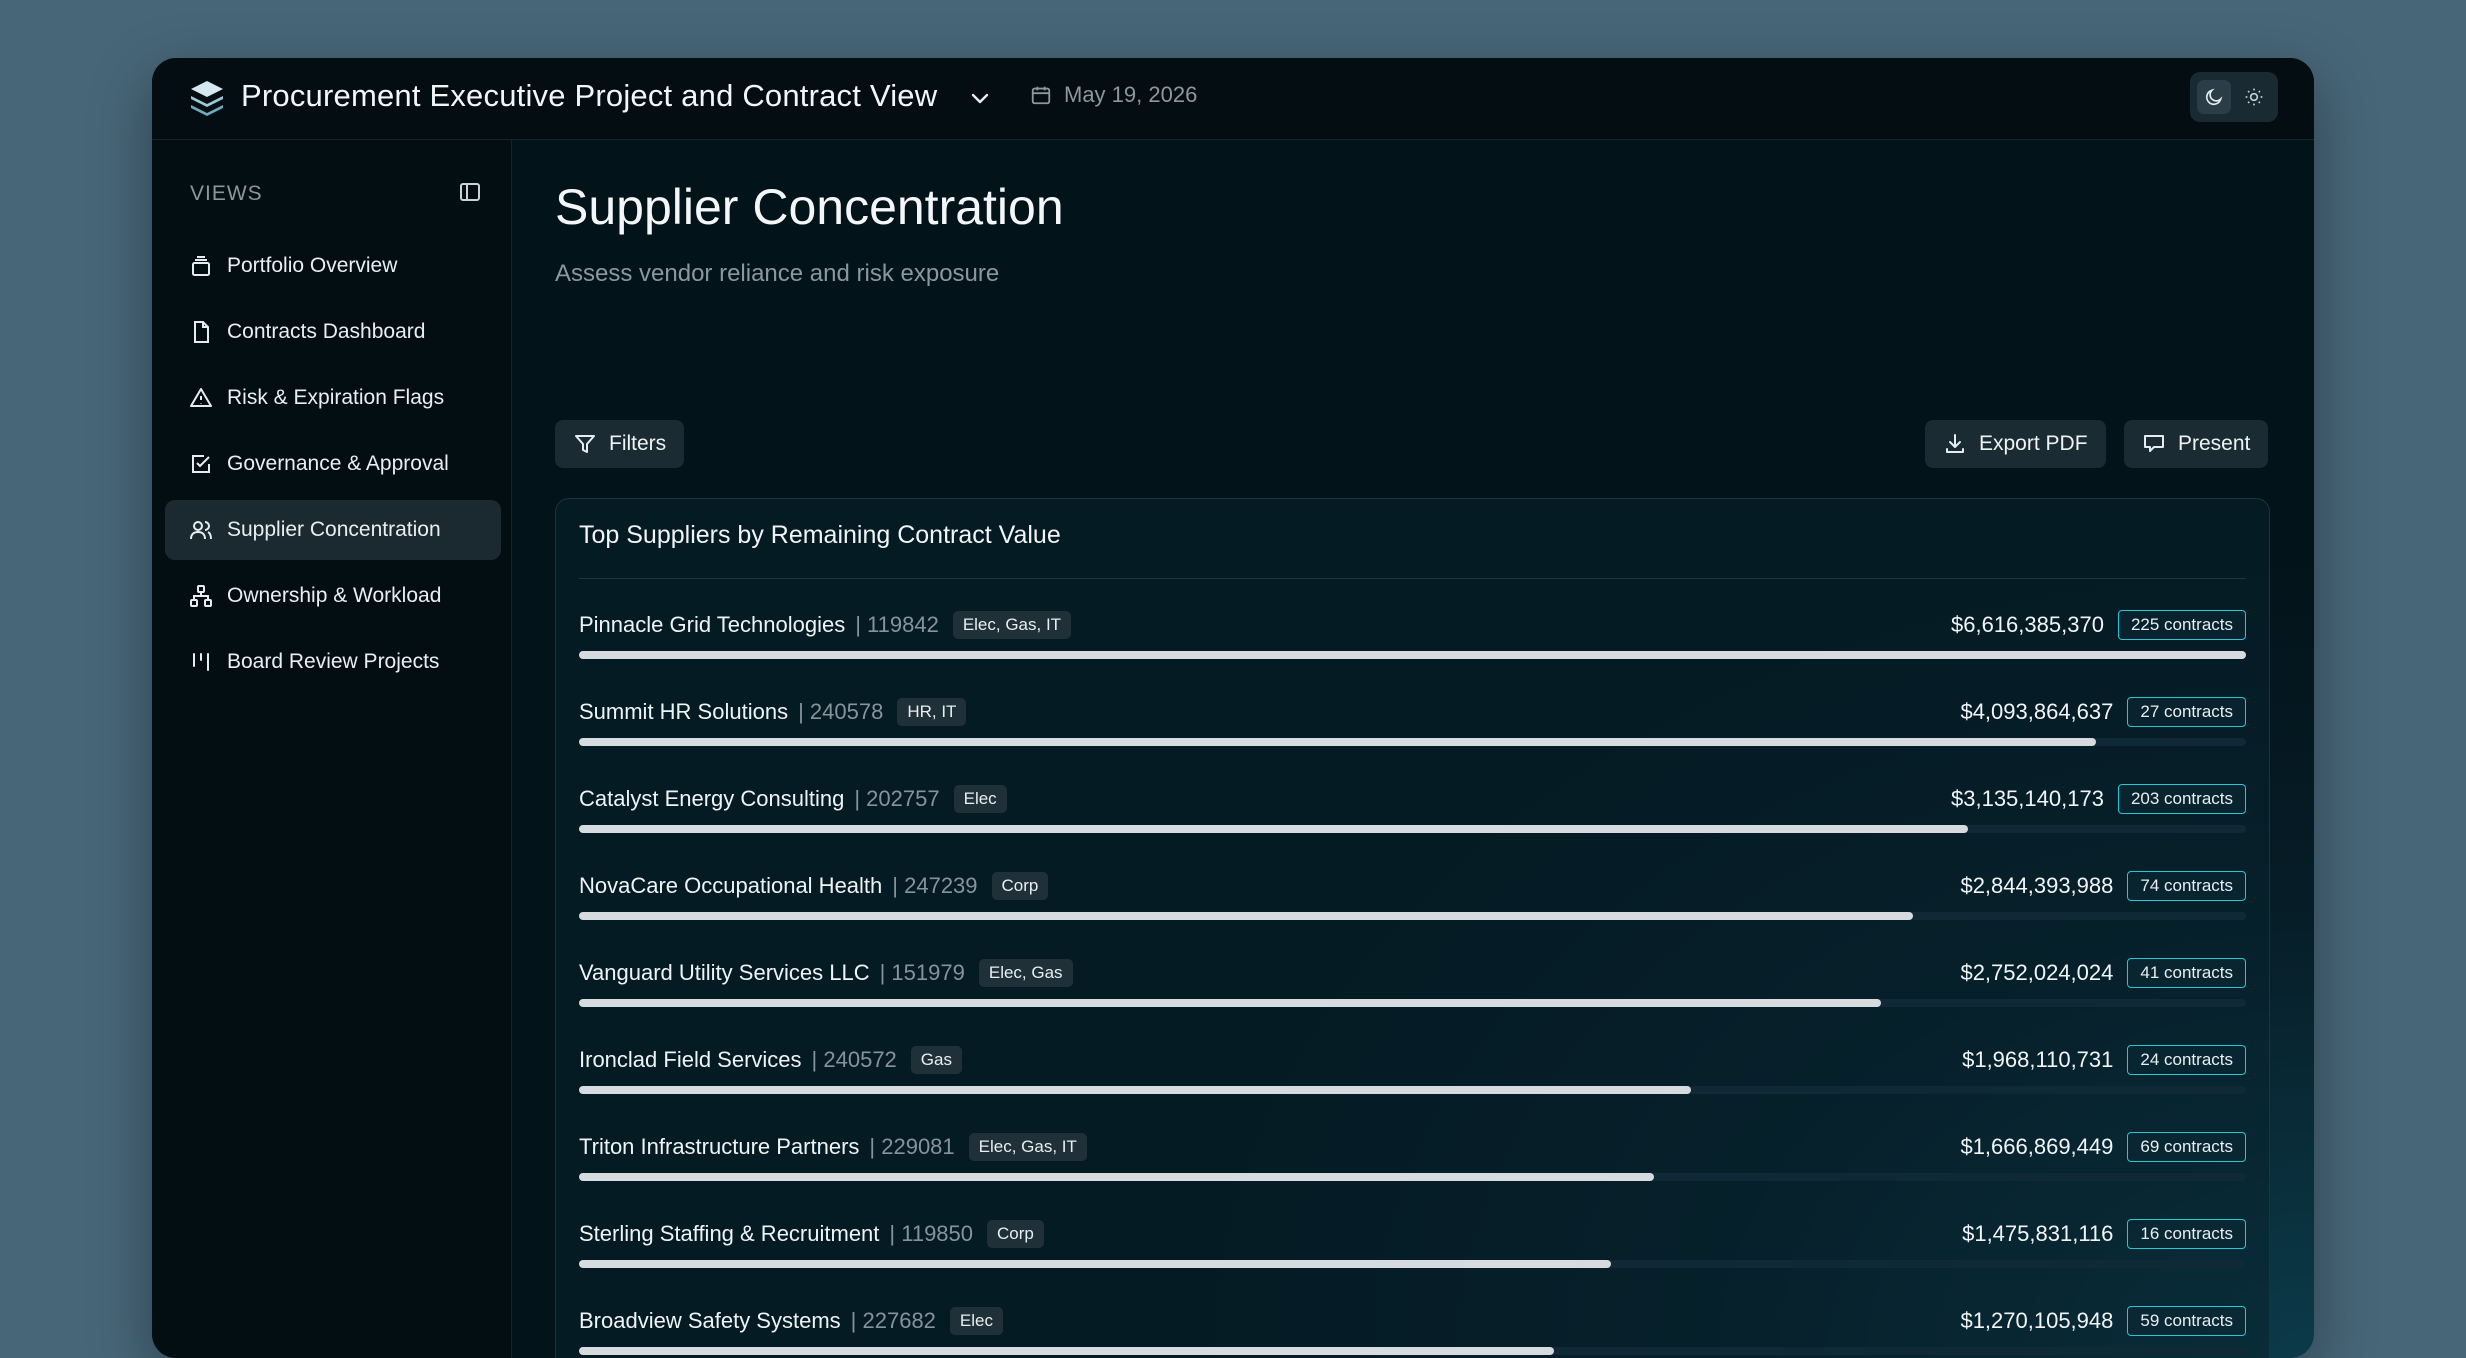 Image resolution: width=2466 pixels, height=1358 pixels. Describe the element at coordinates (2037, 972) in the screenshot. I see `remaining-value: $2,752,024,024` at that location.